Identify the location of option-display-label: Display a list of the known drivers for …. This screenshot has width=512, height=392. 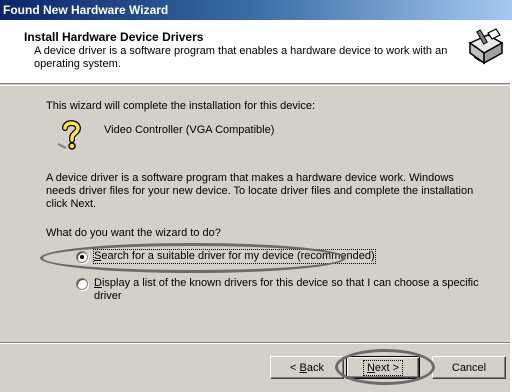
(295, 290).